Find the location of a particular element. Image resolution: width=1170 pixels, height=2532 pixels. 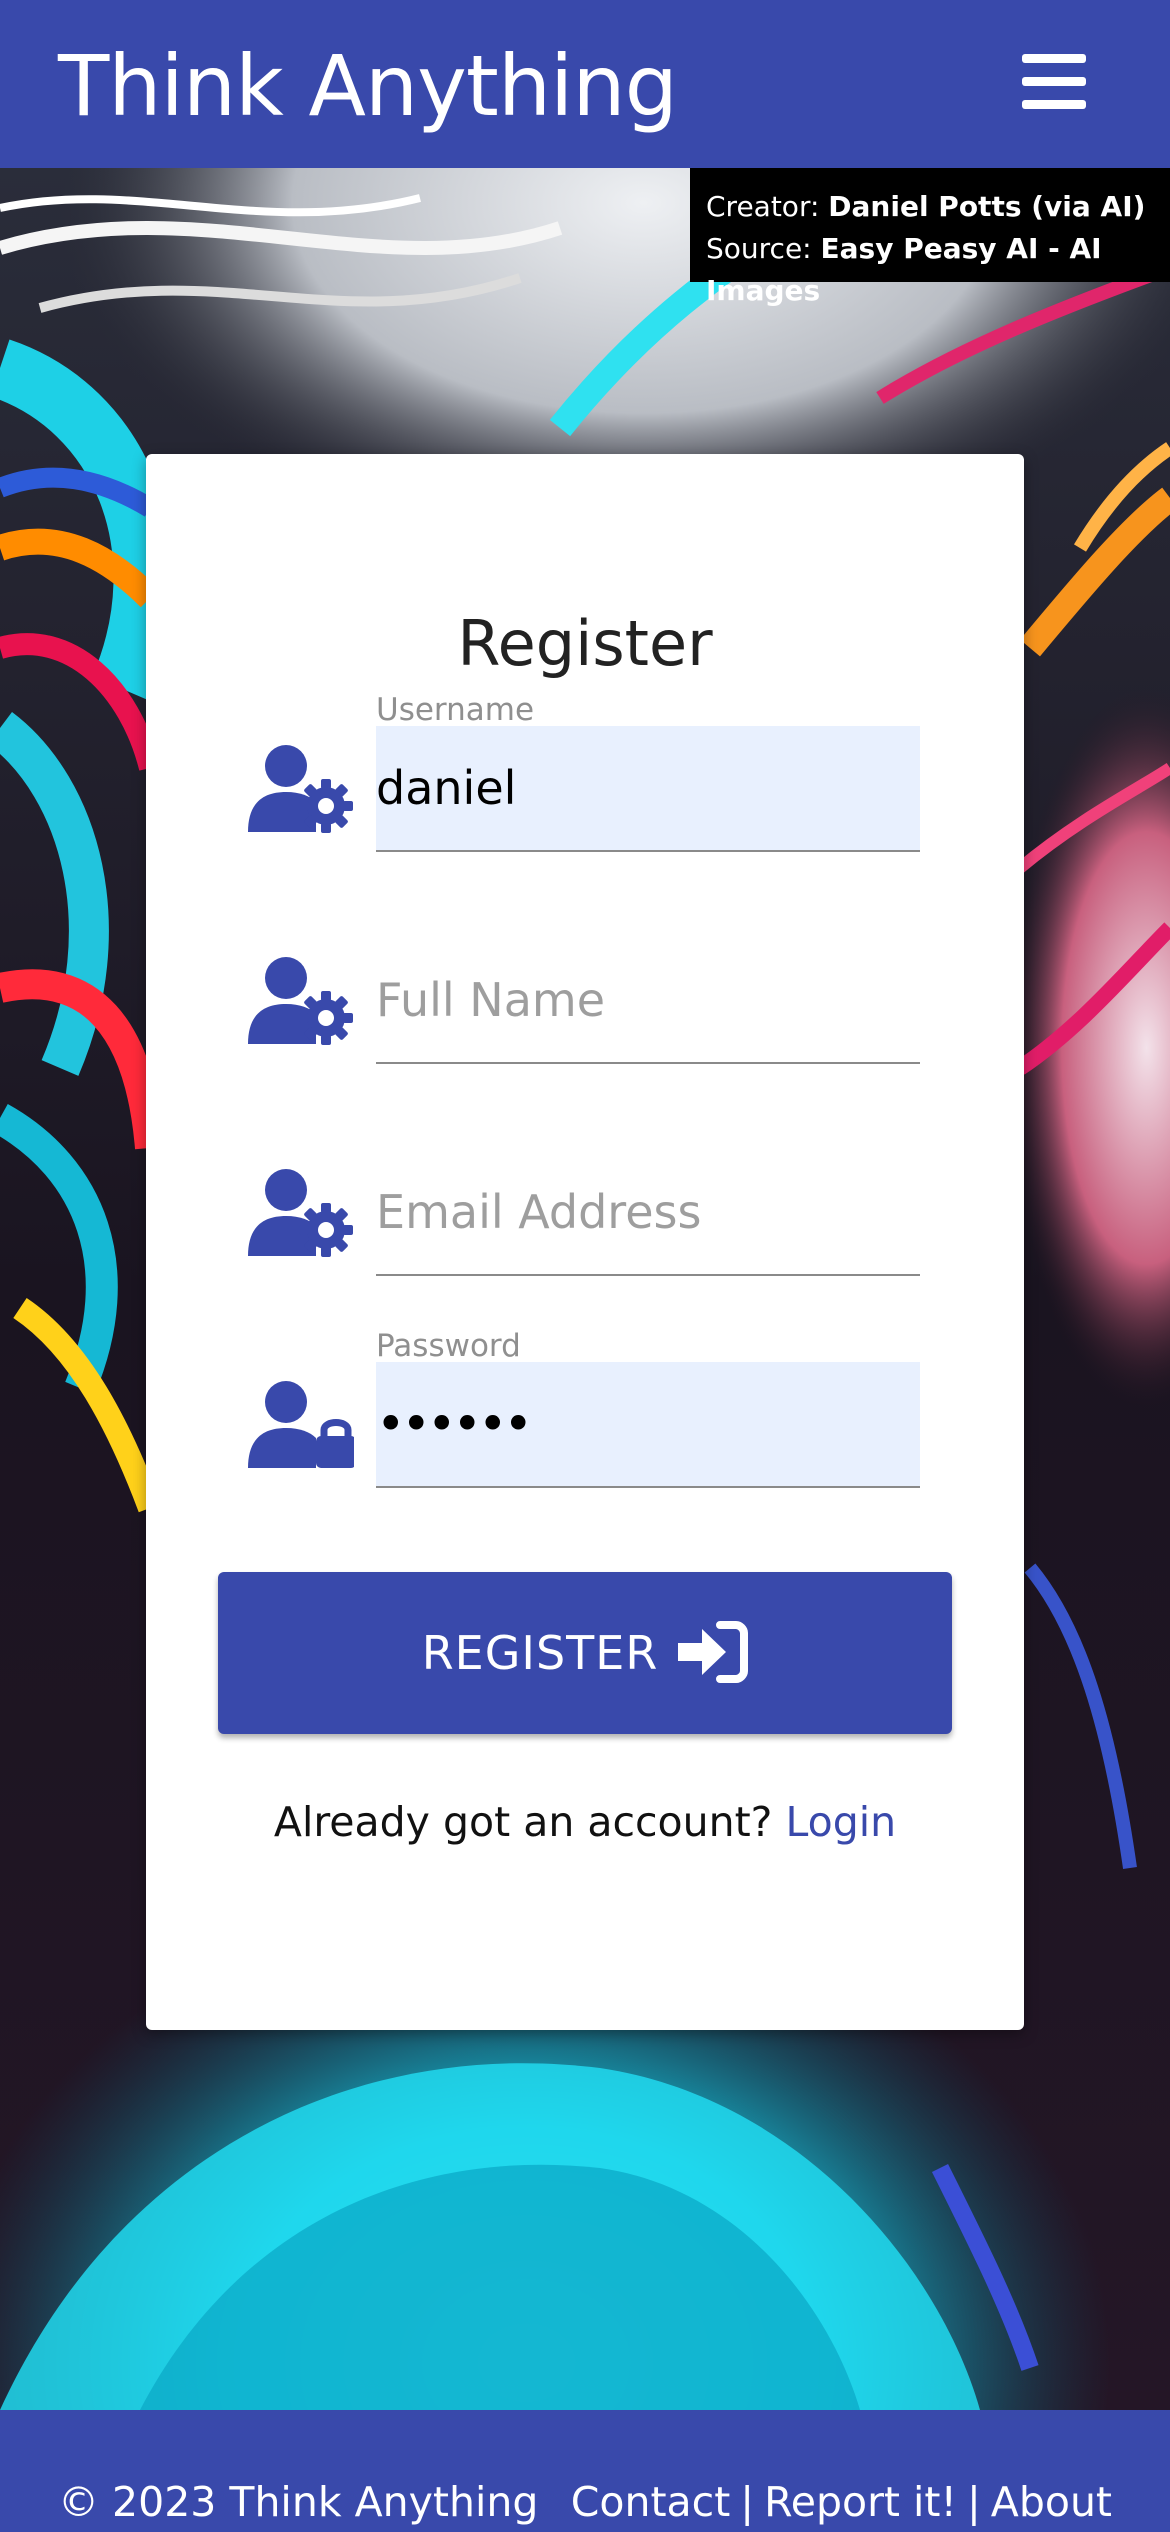

login-prompt: Already got an account? Login is located at coordinates (585, 1822).